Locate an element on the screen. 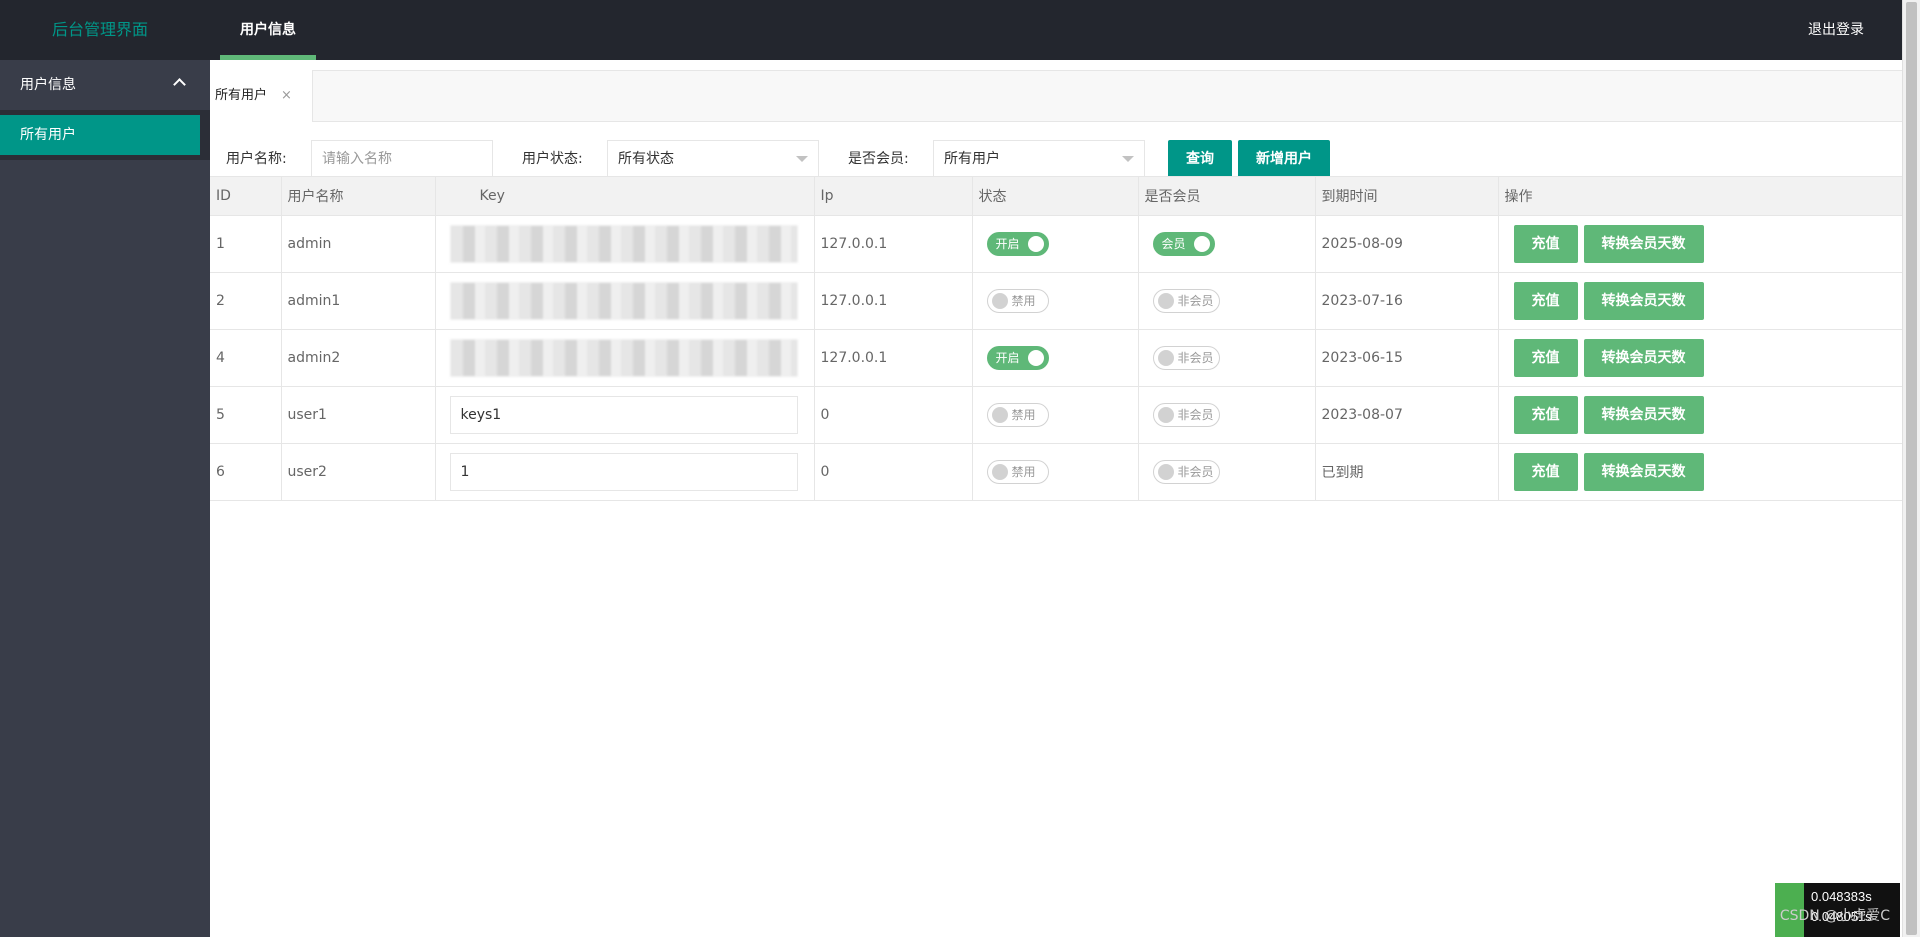  col-header-id: ID is located at coordinates (246, 196).